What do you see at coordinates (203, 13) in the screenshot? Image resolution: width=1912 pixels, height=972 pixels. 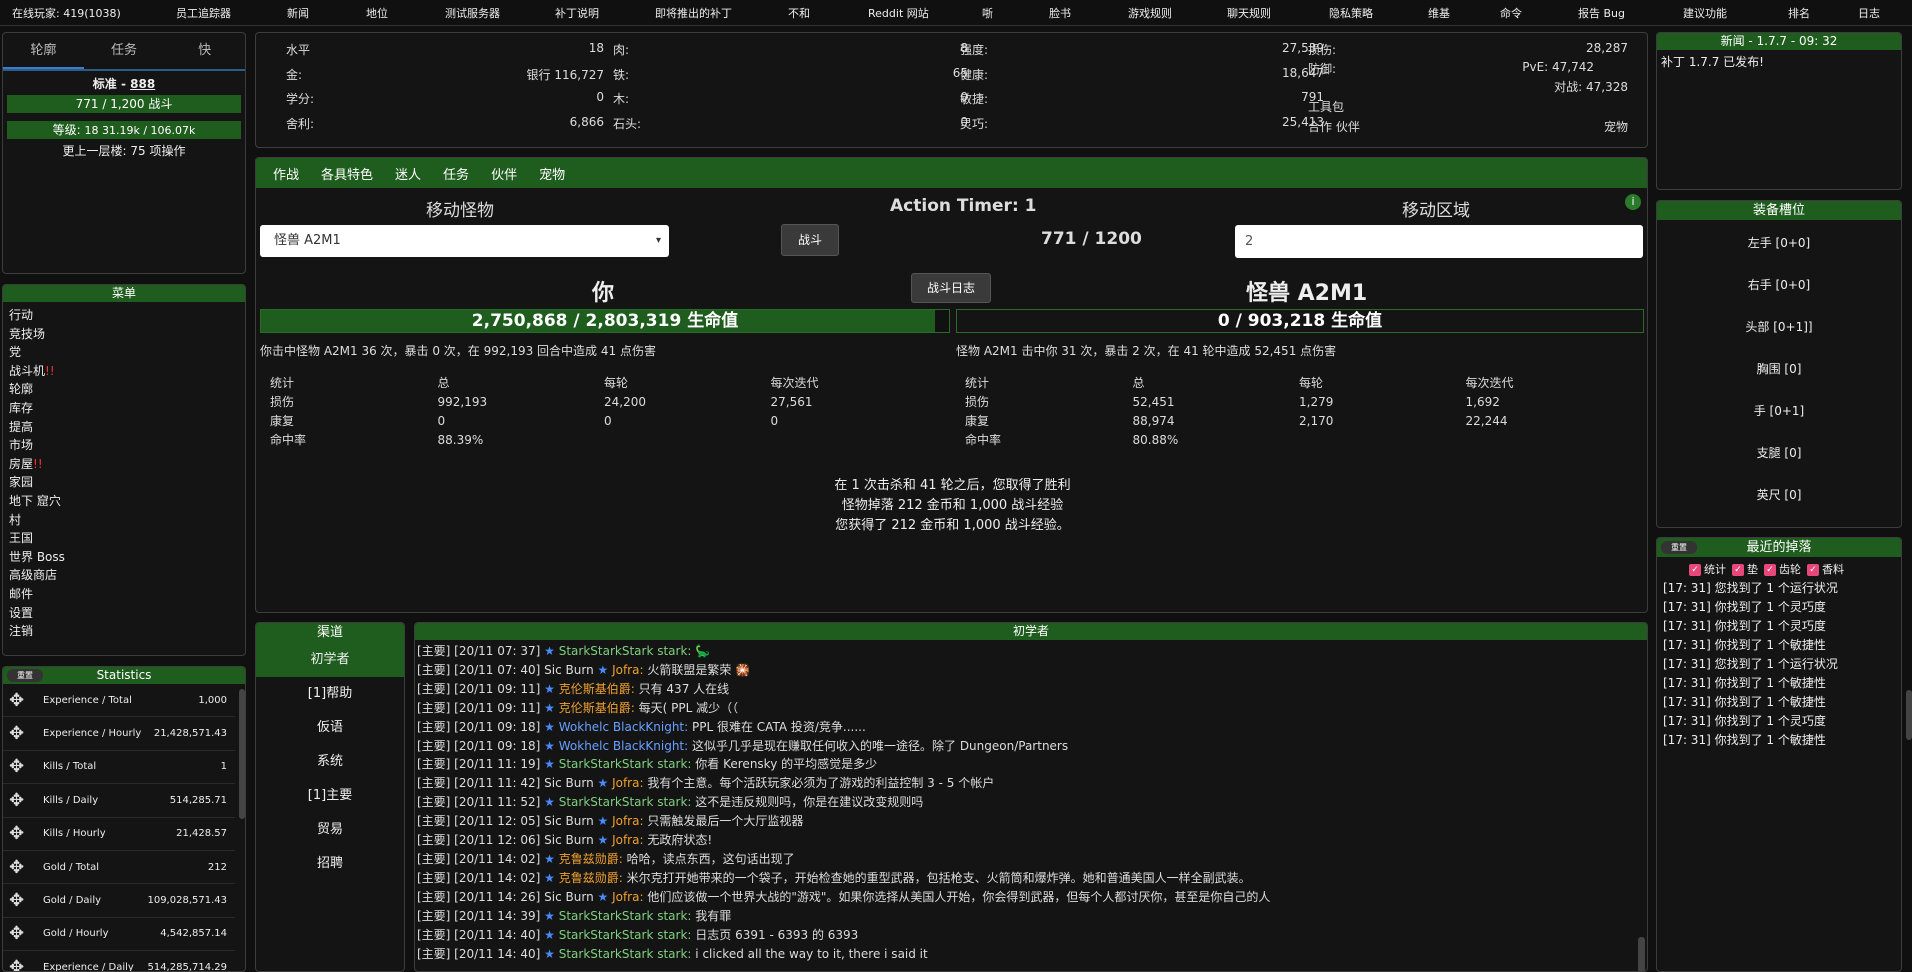 I see `topnav-item: 员工追踪器` at bounding box center [203, 13].